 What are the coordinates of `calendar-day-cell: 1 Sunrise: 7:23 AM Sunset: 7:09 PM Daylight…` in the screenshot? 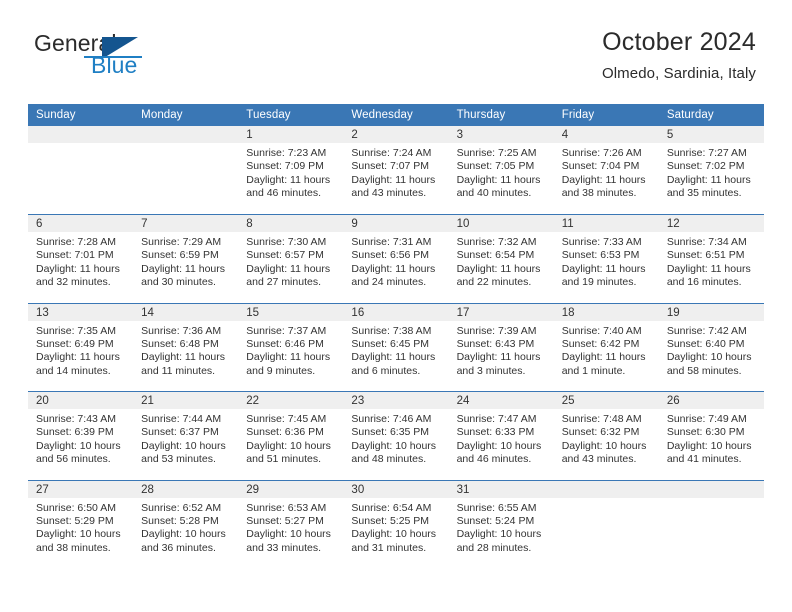 It's located at (291, 170).